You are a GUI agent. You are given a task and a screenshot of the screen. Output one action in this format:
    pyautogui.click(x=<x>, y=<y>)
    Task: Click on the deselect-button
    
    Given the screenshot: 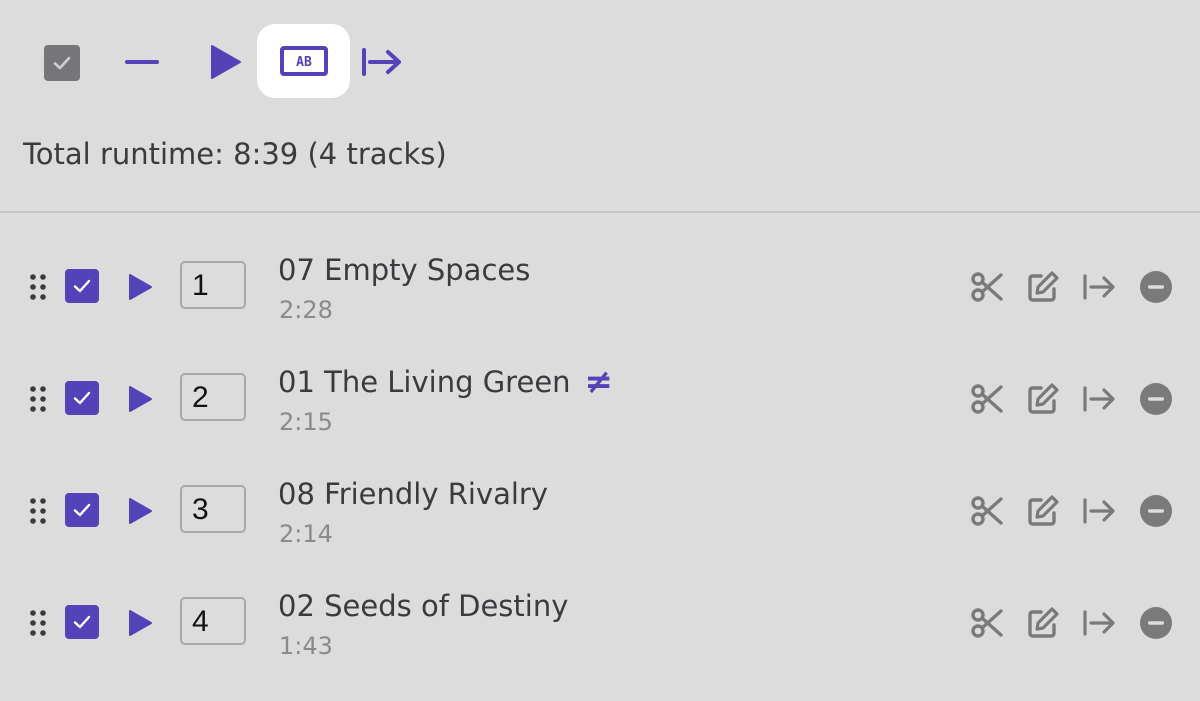 What is the action you would take?
    pyautogui.click(x=142, y=62)
    